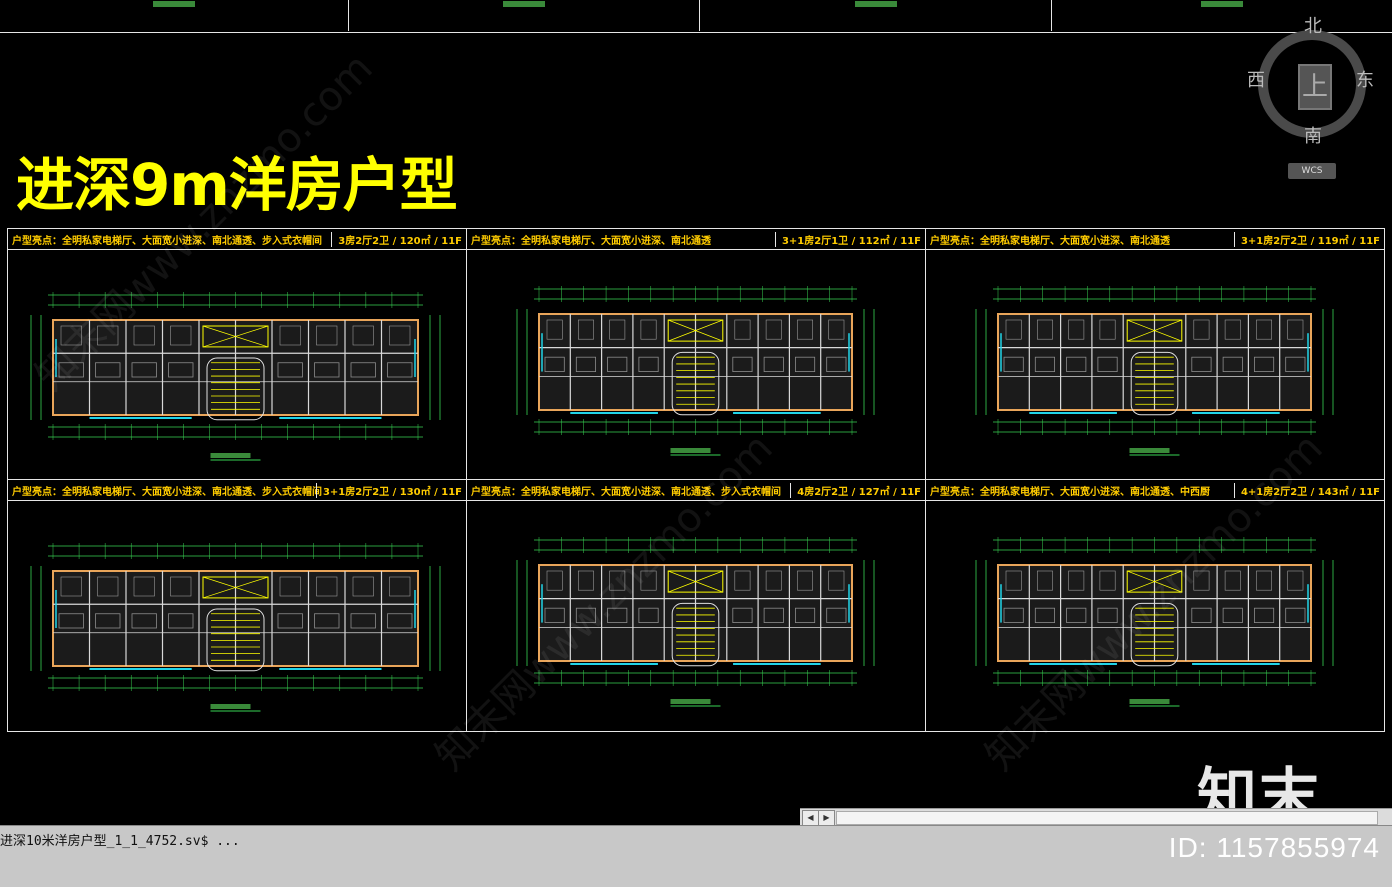 The height and width of the screenshot is (887, 1392). What do you see at coordinates (1365, 79) in the screenshot?
I see `compass-east-label: 东` at bounding box center [1365, 79].